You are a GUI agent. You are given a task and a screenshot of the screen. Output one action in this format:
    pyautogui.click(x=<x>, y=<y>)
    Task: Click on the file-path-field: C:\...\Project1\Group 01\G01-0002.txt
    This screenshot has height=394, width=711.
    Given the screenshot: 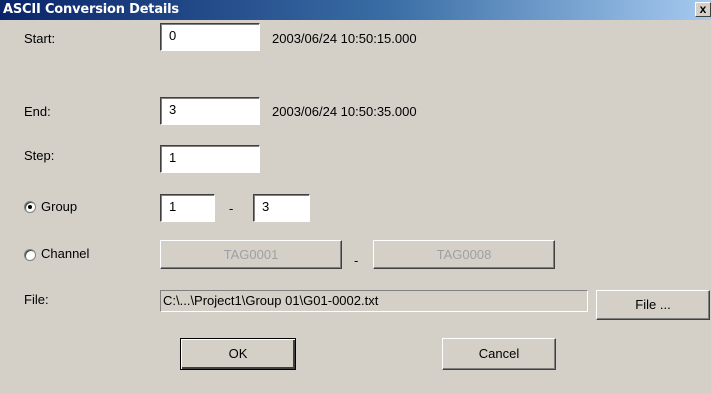 What is the action you would take?
    pyautogui.click(x=374, y=301)
    